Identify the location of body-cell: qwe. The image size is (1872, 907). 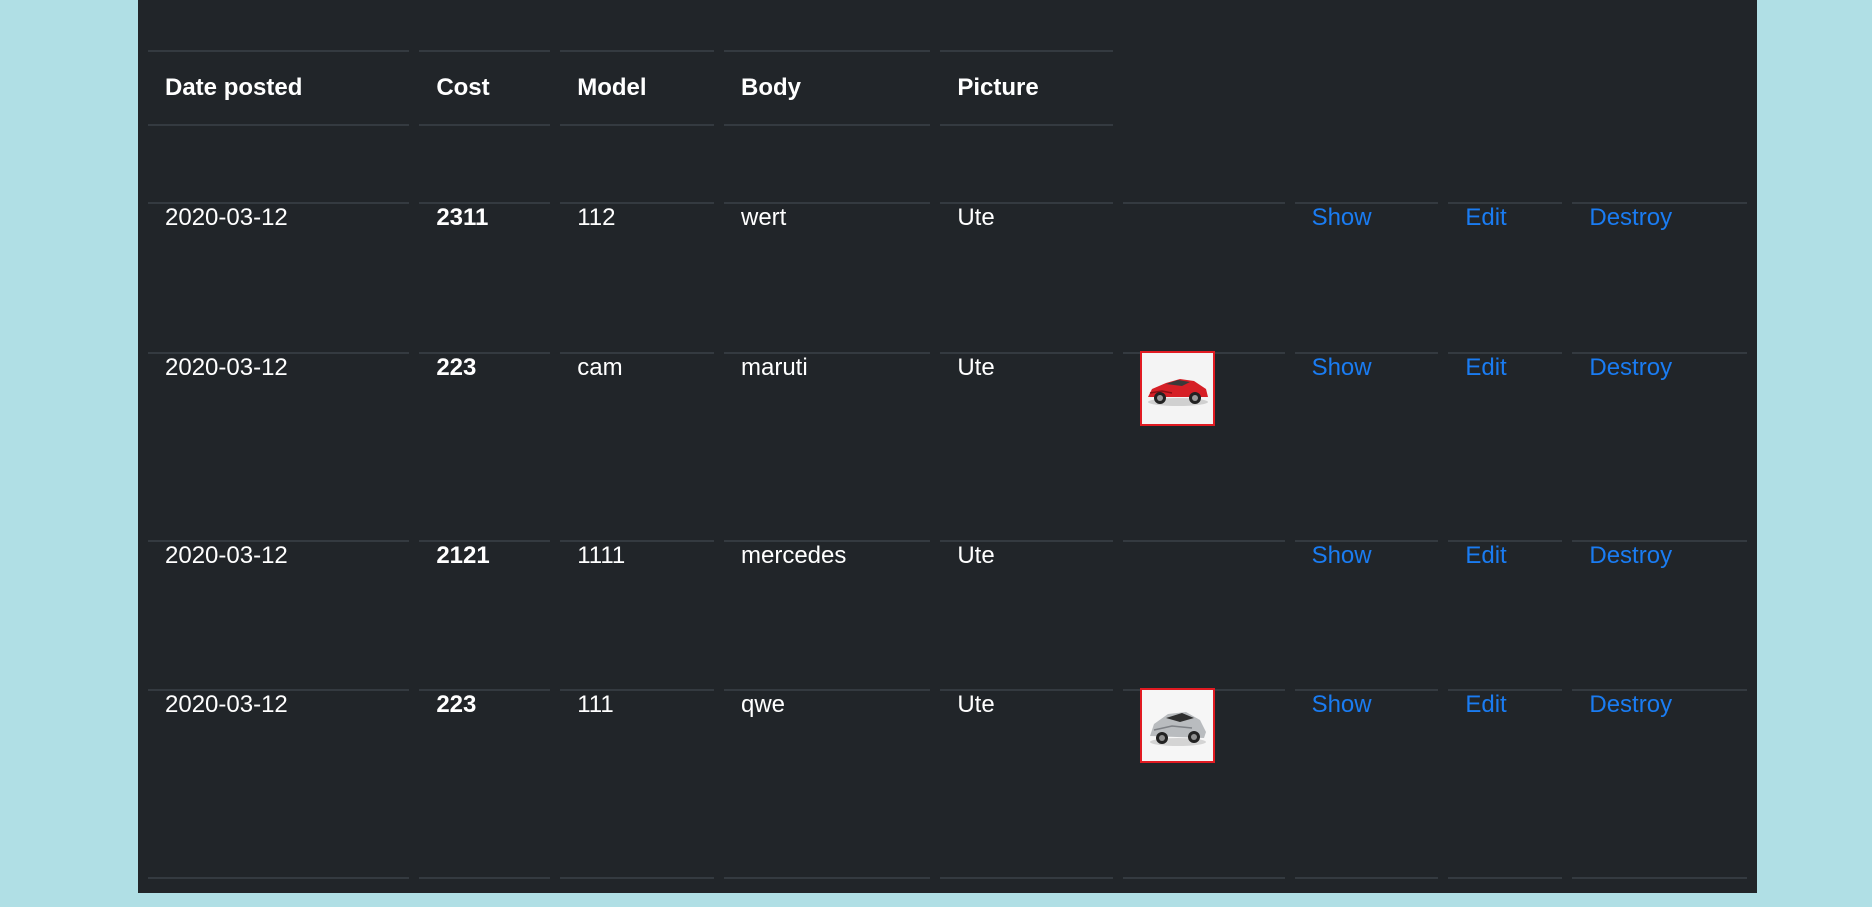
(827, 783).